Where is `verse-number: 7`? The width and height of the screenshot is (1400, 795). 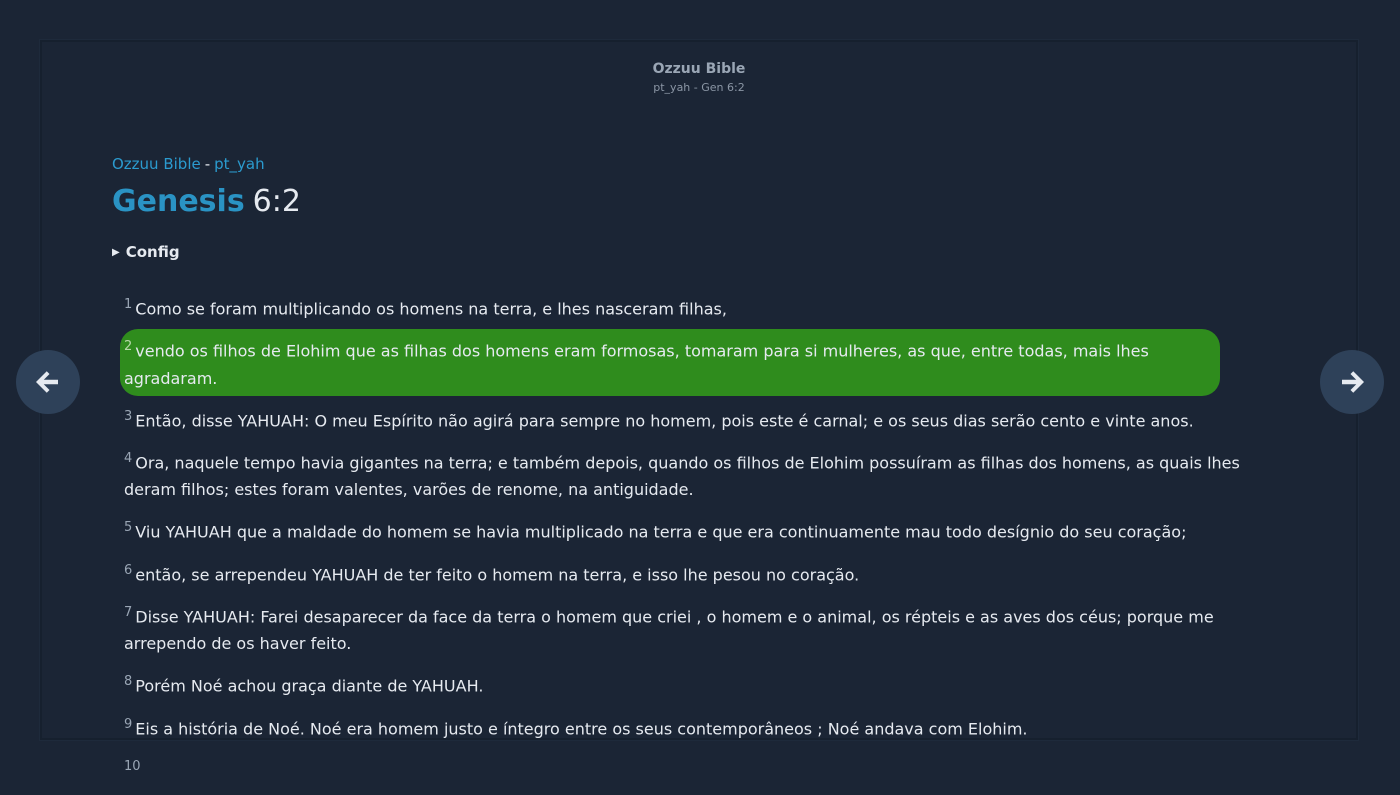 verse-number: 7 is located at coordinates (128, 612).